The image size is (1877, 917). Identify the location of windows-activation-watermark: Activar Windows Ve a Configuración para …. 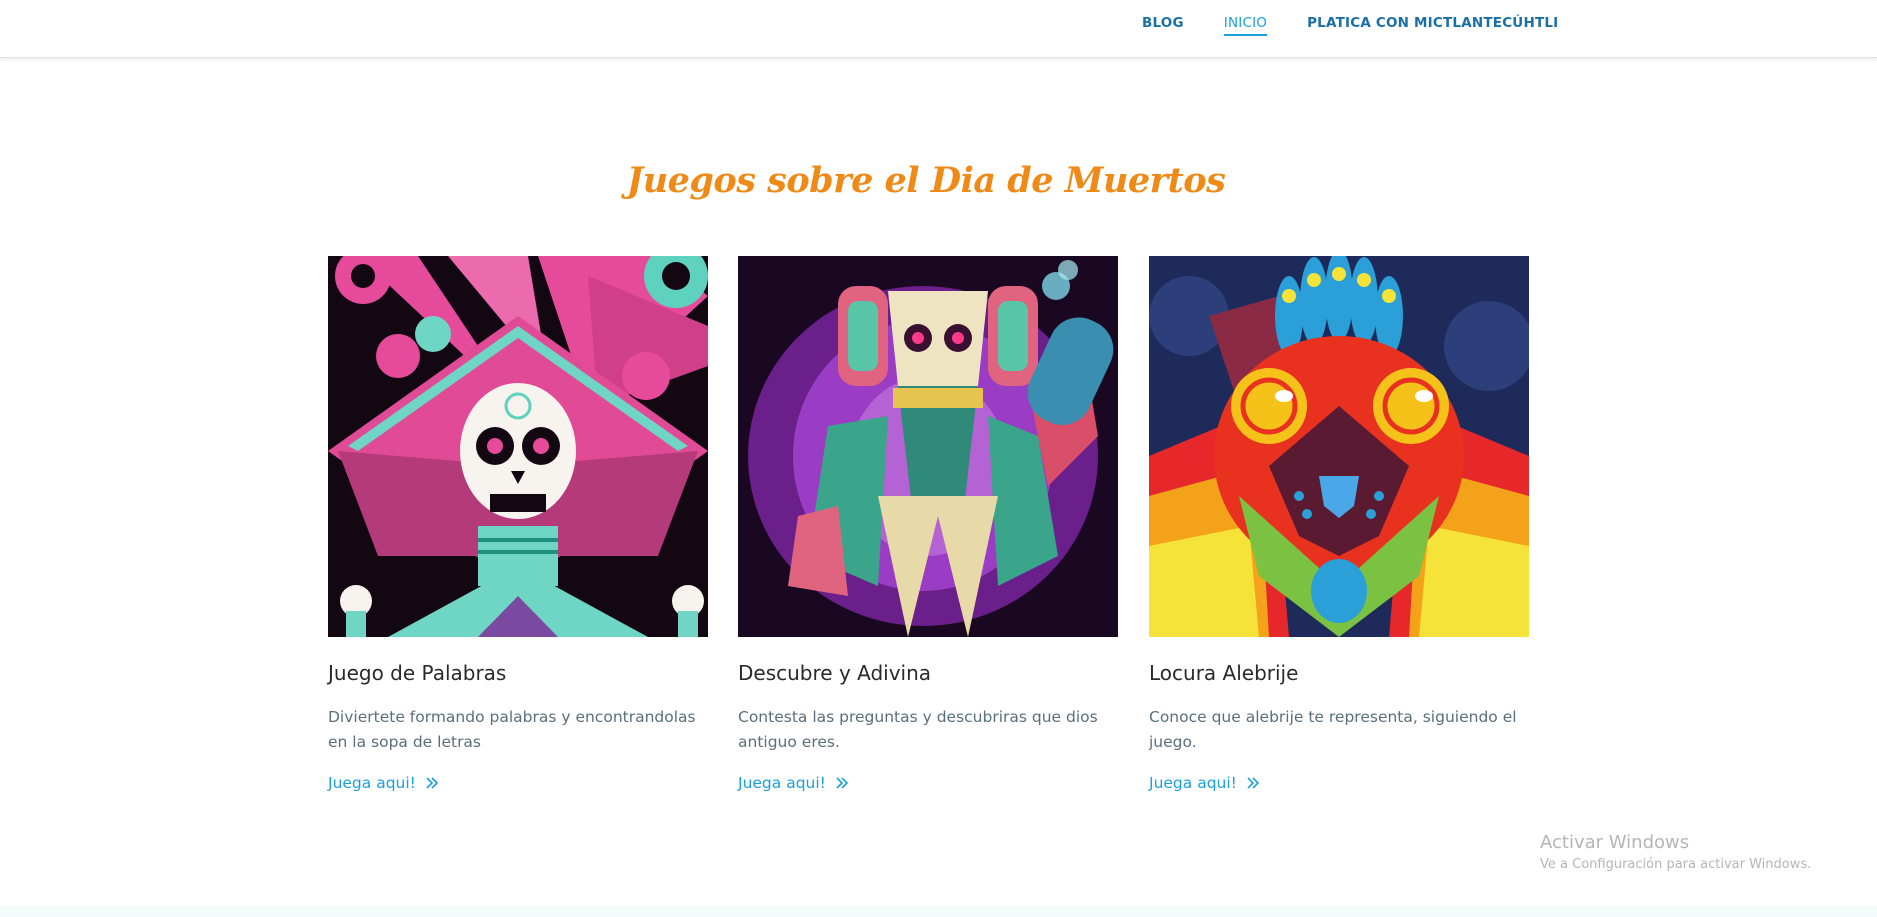
(1675, 852).